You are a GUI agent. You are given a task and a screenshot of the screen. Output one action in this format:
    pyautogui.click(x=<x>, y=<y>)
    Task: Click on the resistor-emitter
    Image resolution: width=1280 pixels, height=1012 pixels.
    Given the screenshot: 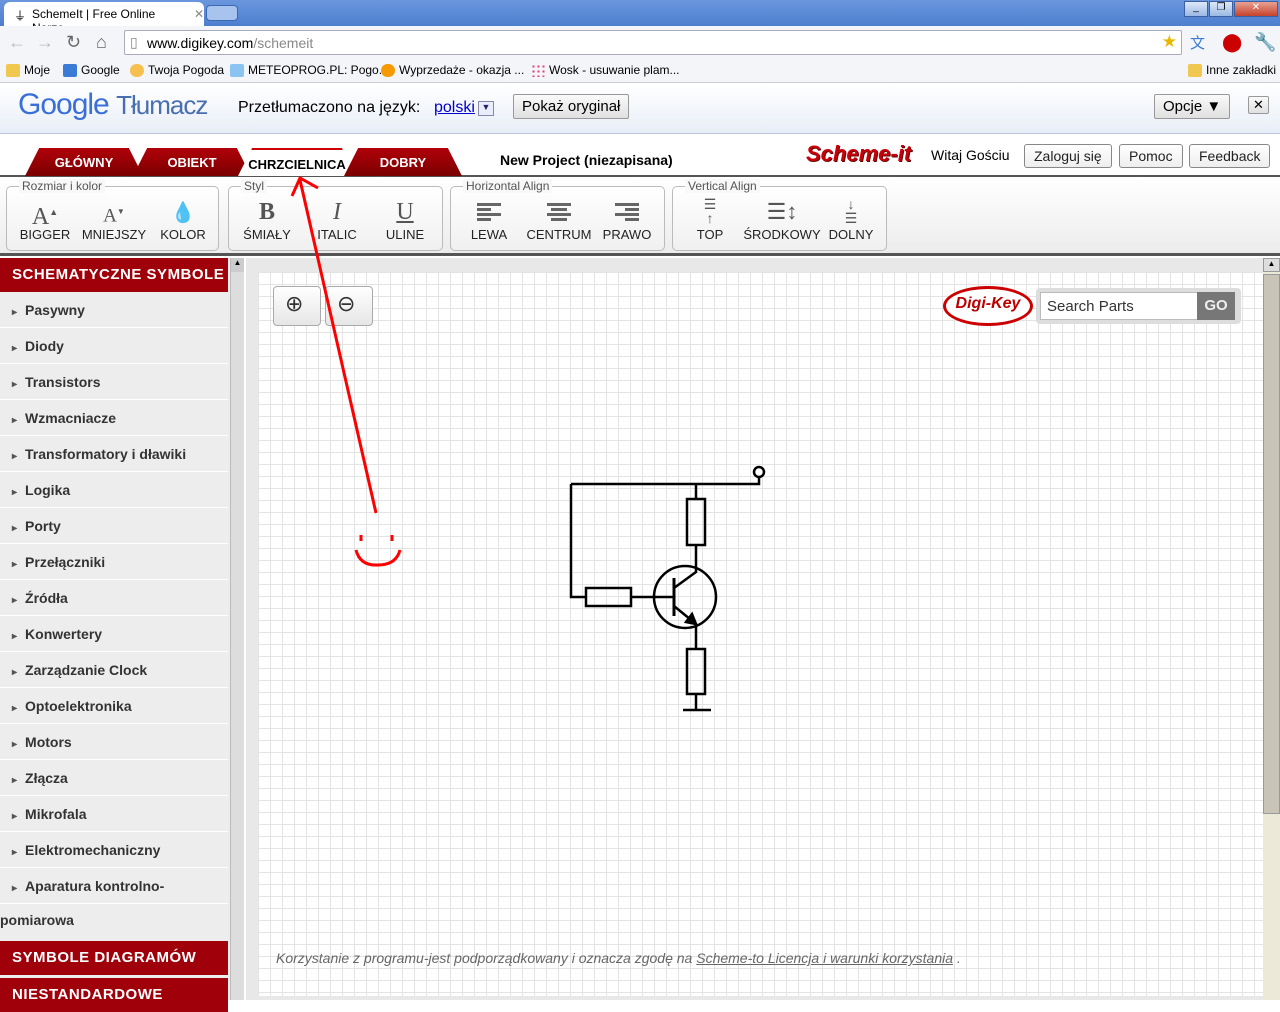 What is the action you would take?
    pyautogui.click(x=696, y=671)
    